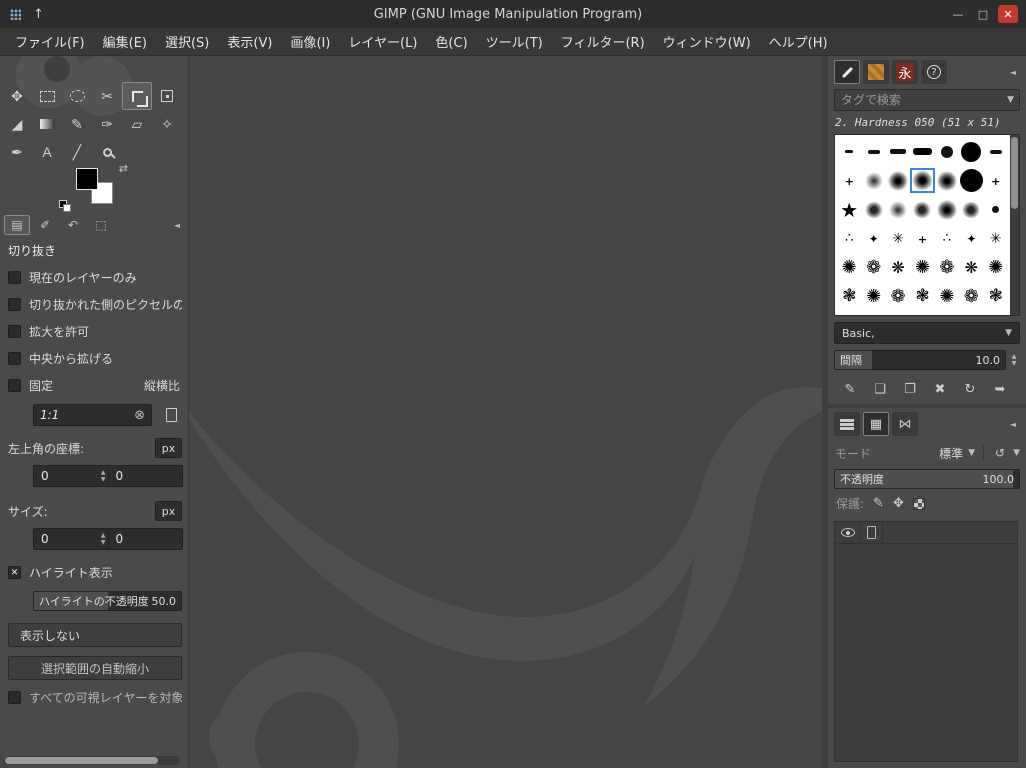  Describe the element at coordinates (451, 41) in the screenshot. I see `menu-colors: 色(C)` at that location.